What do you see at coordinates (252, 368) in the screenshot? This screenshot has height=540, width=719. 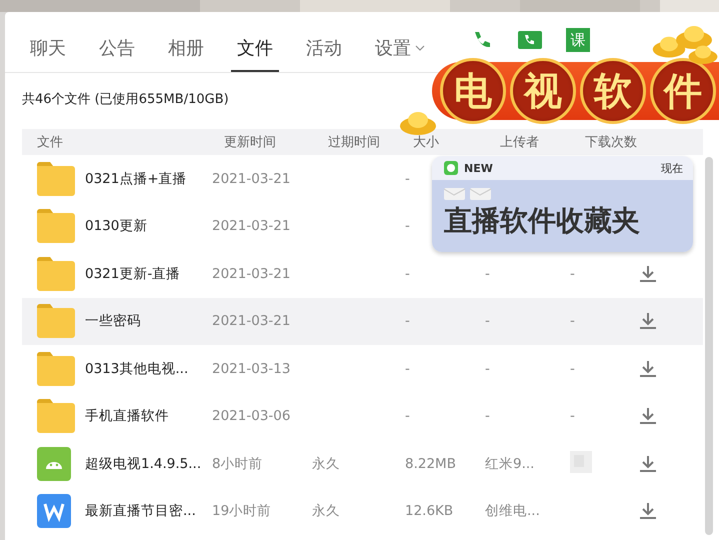 I see `table-cell-text: 2021-03-13` at bounding box center [252, 368].